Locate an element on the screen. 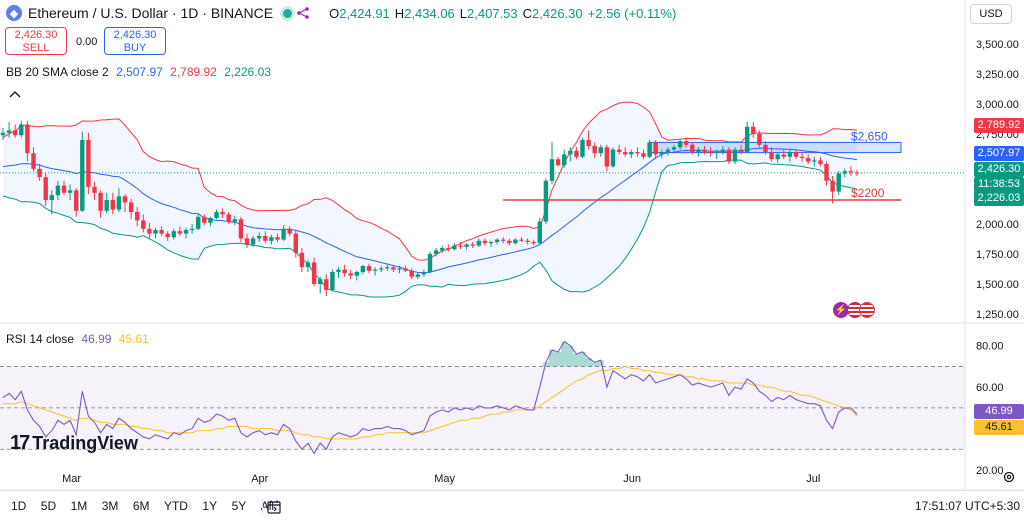  sell-button: 2,426.30 SELL is located at coordinates (36, 41).